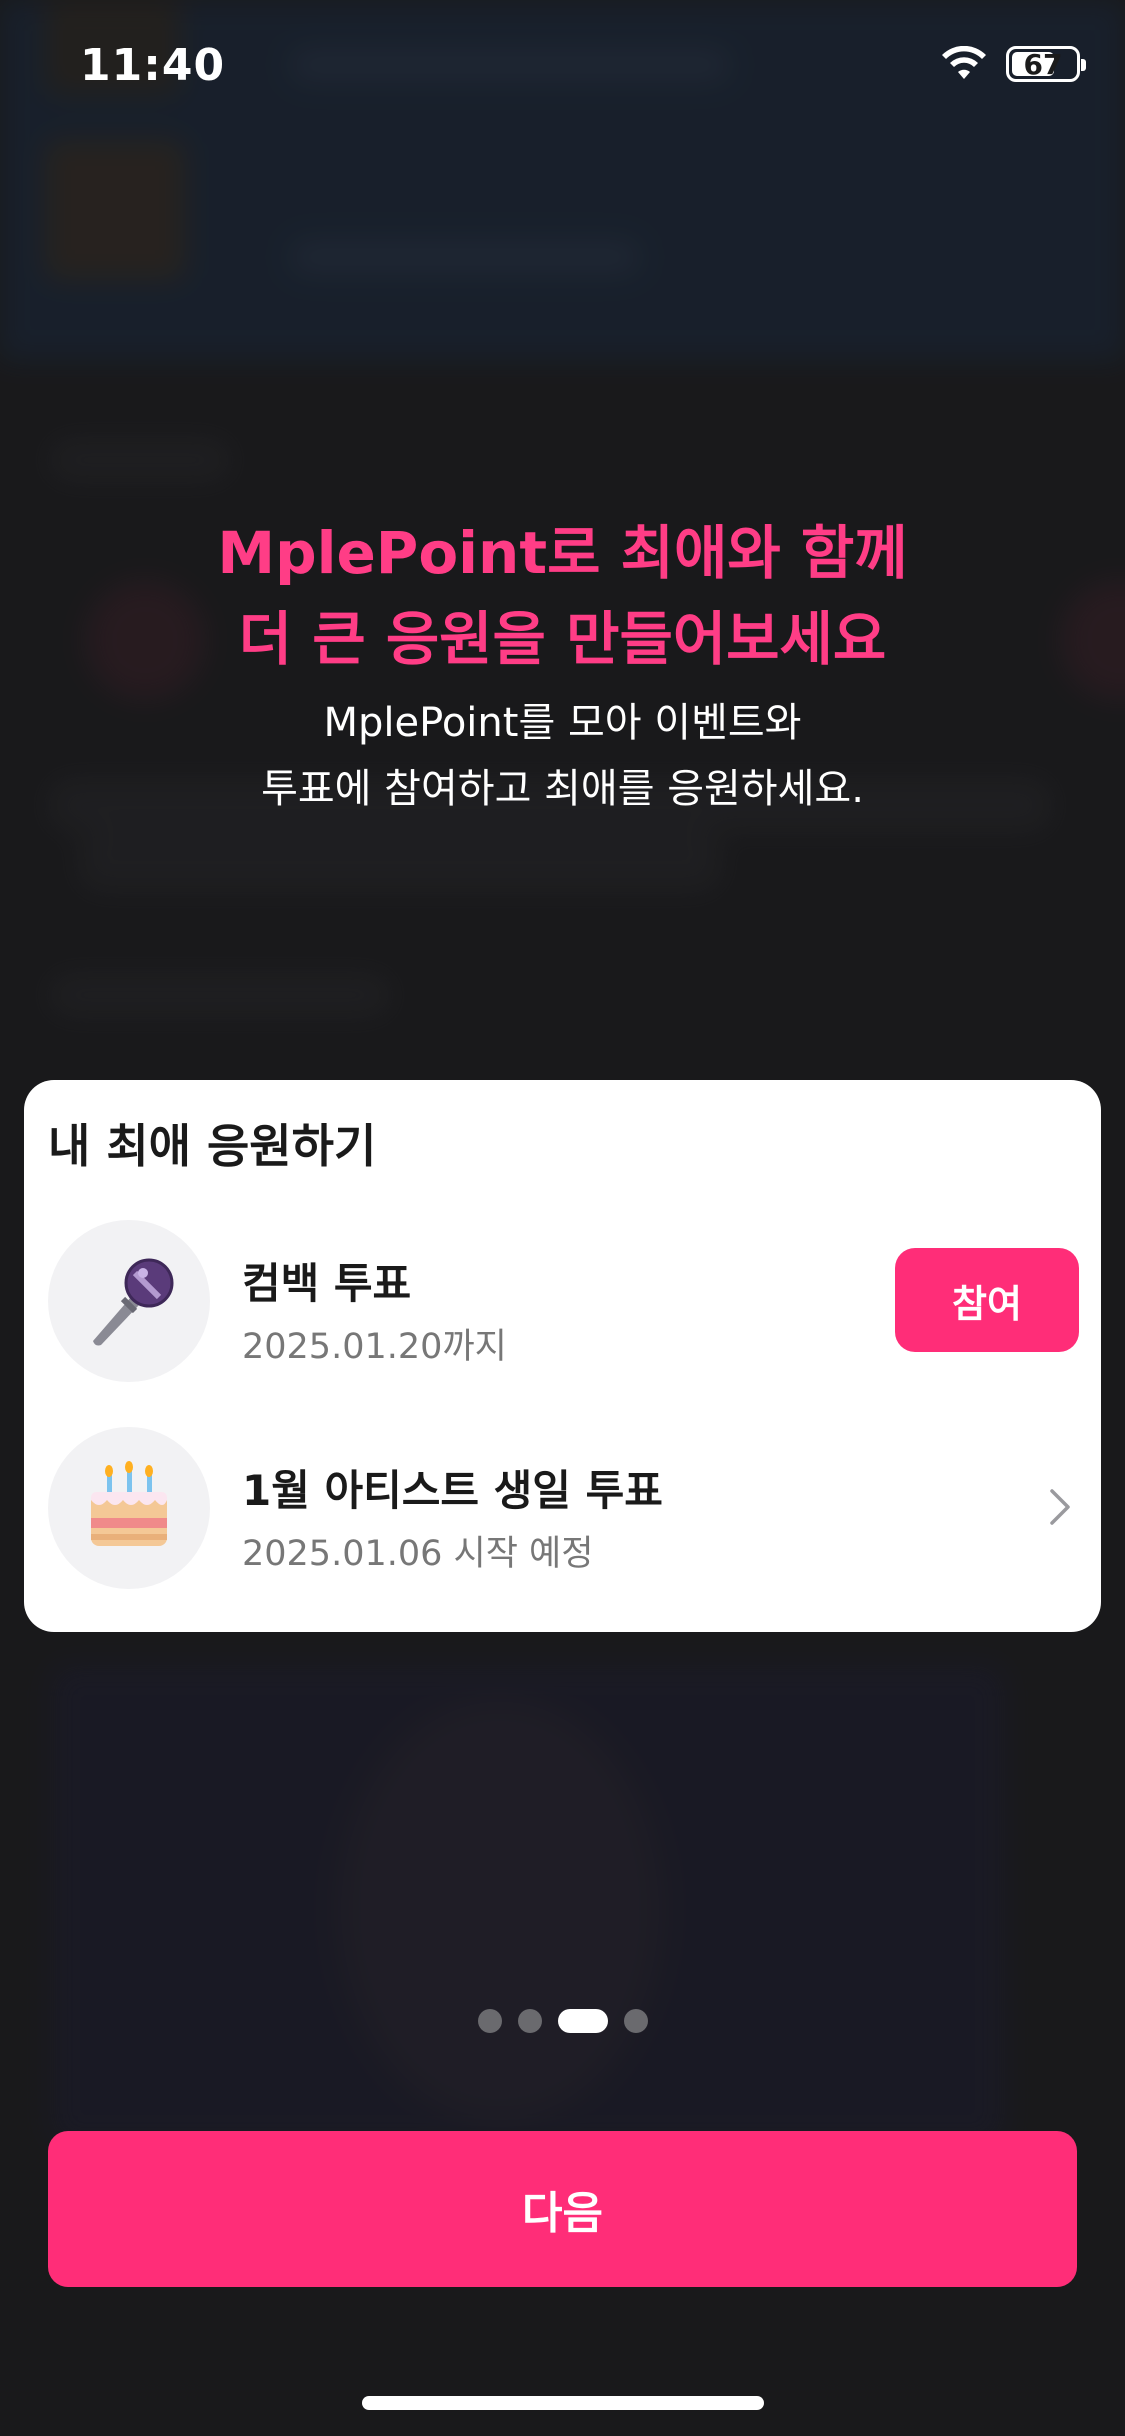 The width and height of the screenshot is (1125, 2436). What do you see at coordinates (1060, 1507) in the screenshot?
I see `chevron-right-icon` at bounding box center [1060, 1507].